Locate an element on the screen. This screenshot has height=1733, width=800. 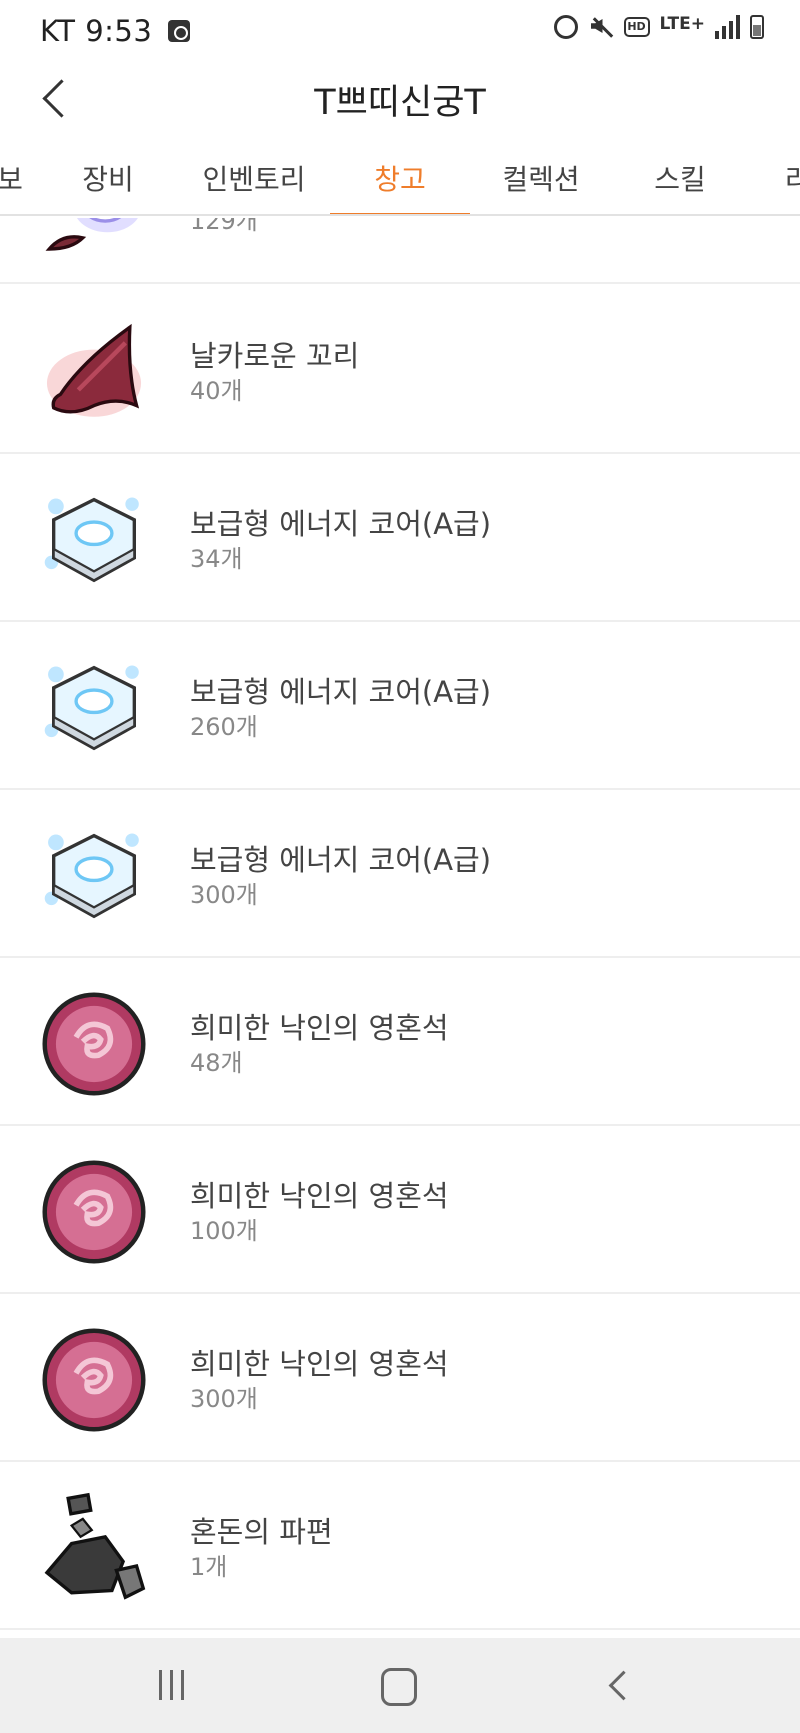
list-item: 희미한 낙인의 영혼석 48개 is located at coordinates (400, 1042).